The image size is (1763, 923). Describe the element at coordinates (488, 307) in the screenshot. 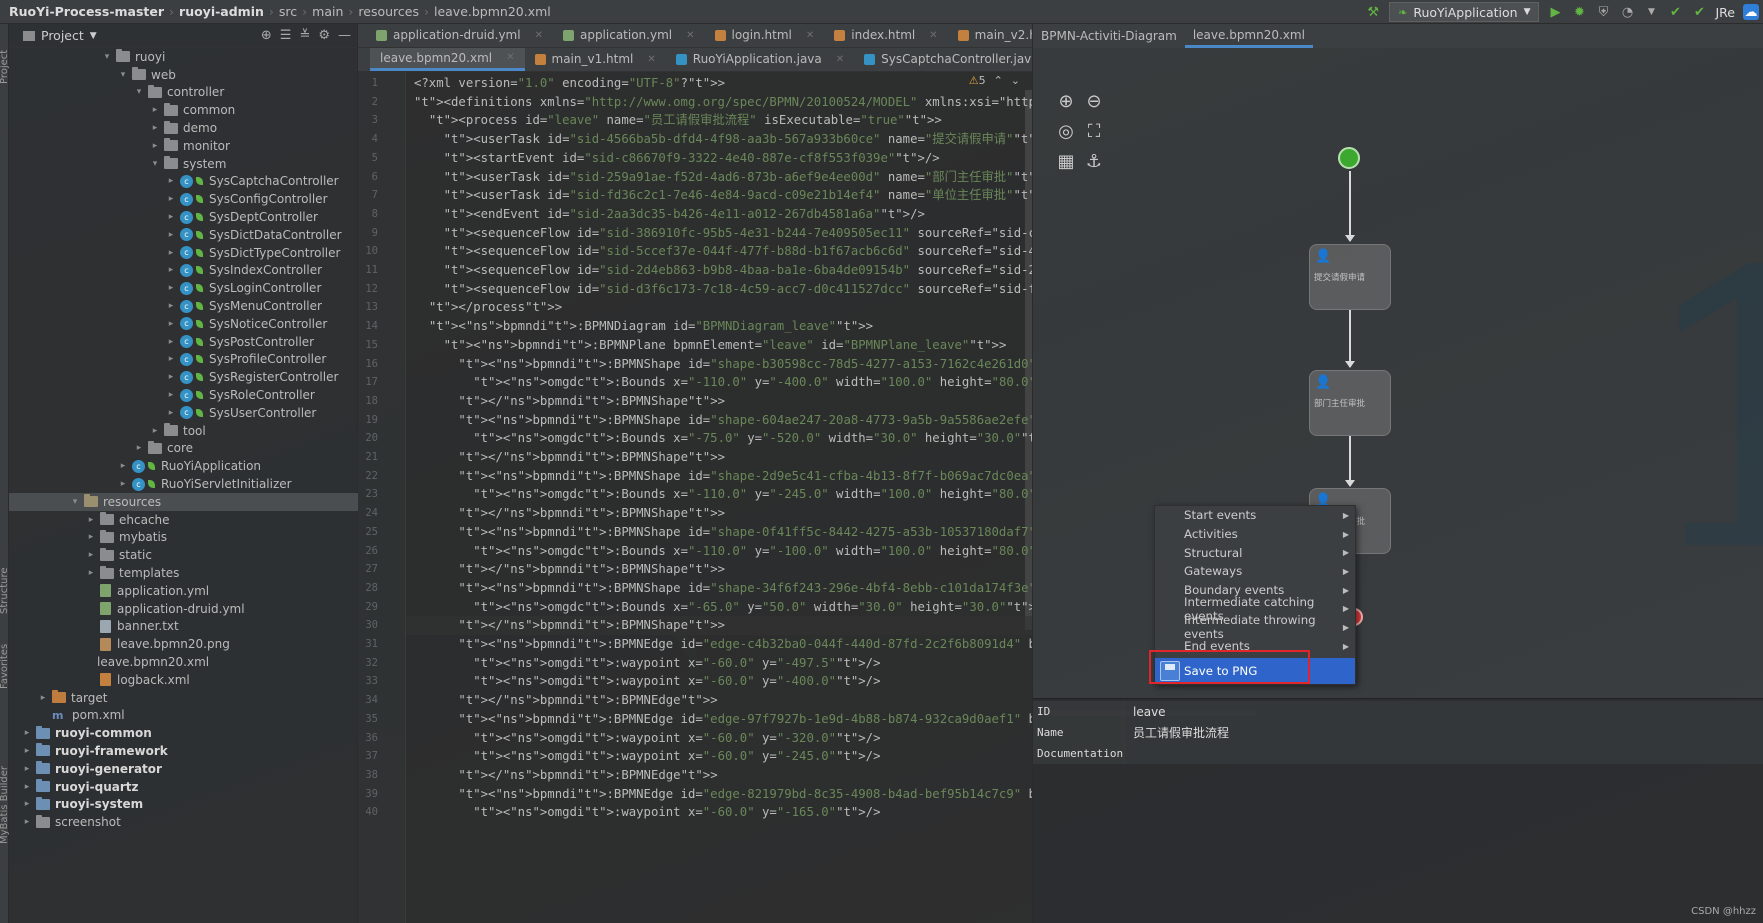

I see `code-line: "t"></process"t">>` at that location.